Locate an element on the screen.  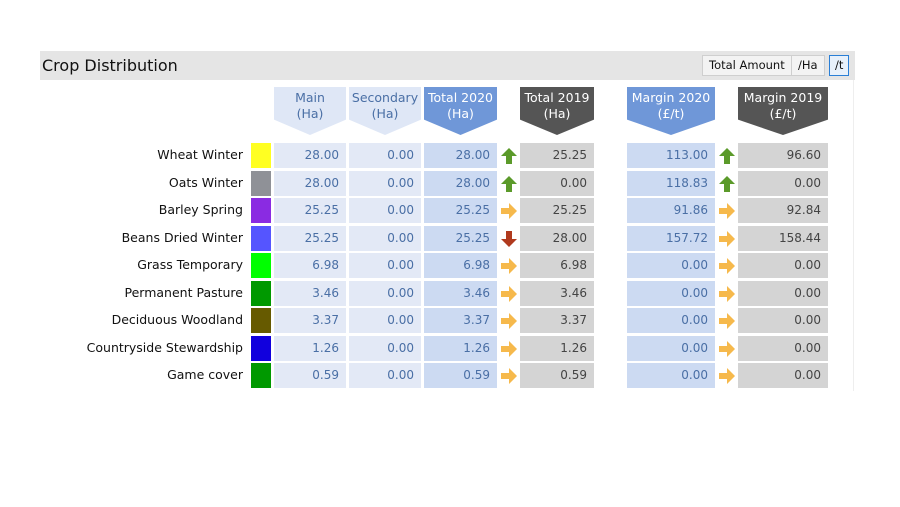
column-header-total-2020: Total 2020 (Ha) is located at coordinates (460, 111).